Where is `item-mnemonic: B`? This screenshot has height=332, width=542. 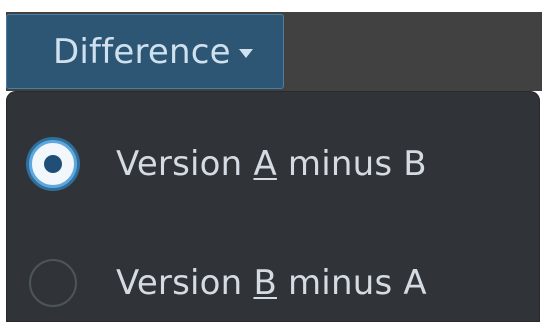
item-mnemonic: B is located at coordinates (265, 283).